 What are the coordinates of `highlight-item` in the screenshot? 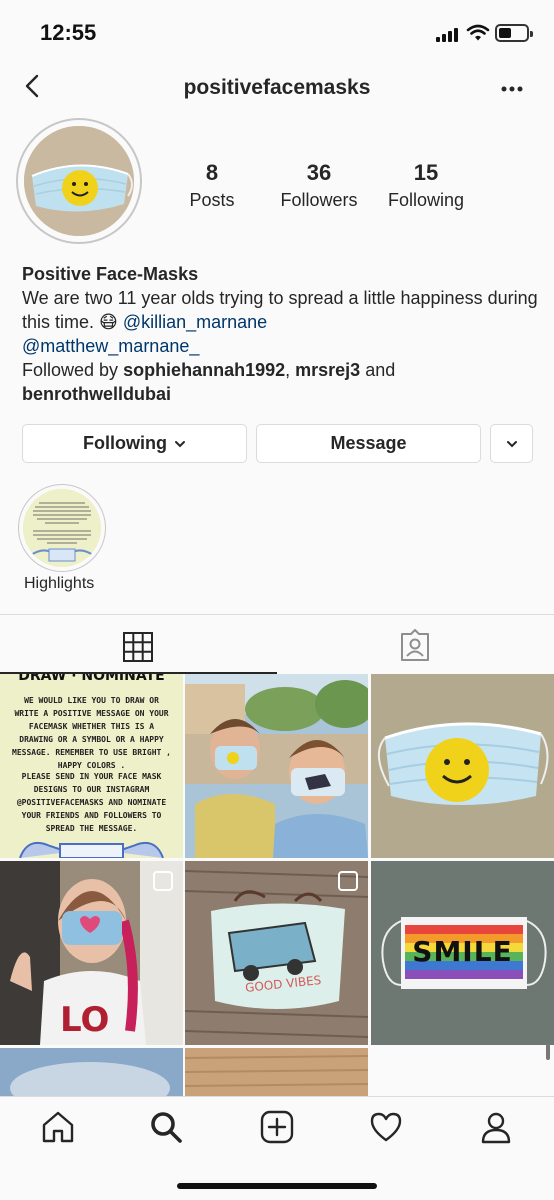 It's located at (62, 528).